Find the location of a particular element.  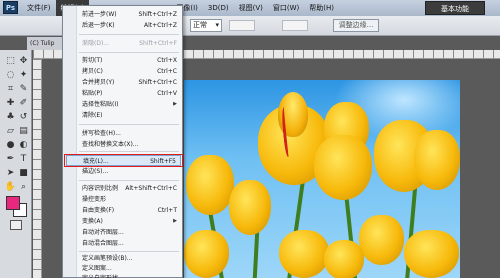

crop-tool-icon: ⌗ is located at coordinates (10, 89).